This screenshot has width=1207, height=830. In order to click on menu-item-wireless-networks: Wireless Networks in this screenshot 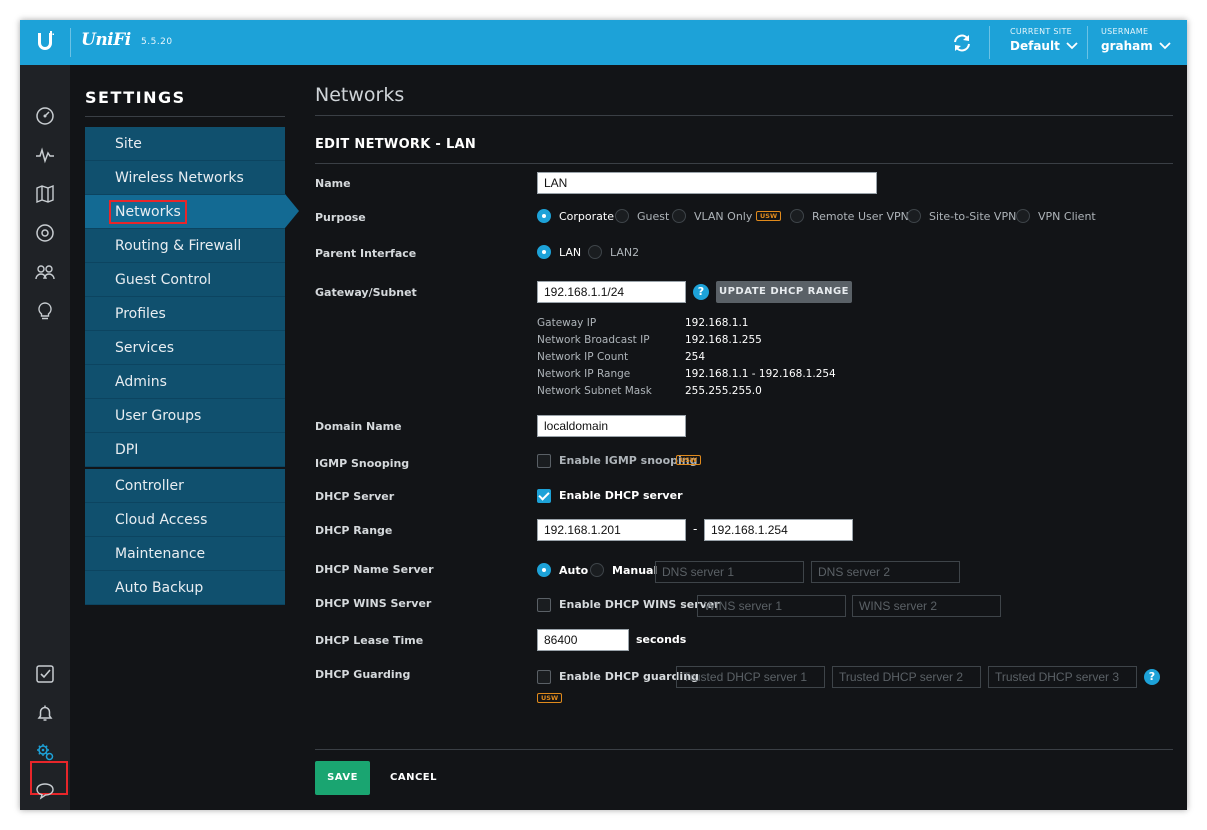, I will do `click(185, 178)`.